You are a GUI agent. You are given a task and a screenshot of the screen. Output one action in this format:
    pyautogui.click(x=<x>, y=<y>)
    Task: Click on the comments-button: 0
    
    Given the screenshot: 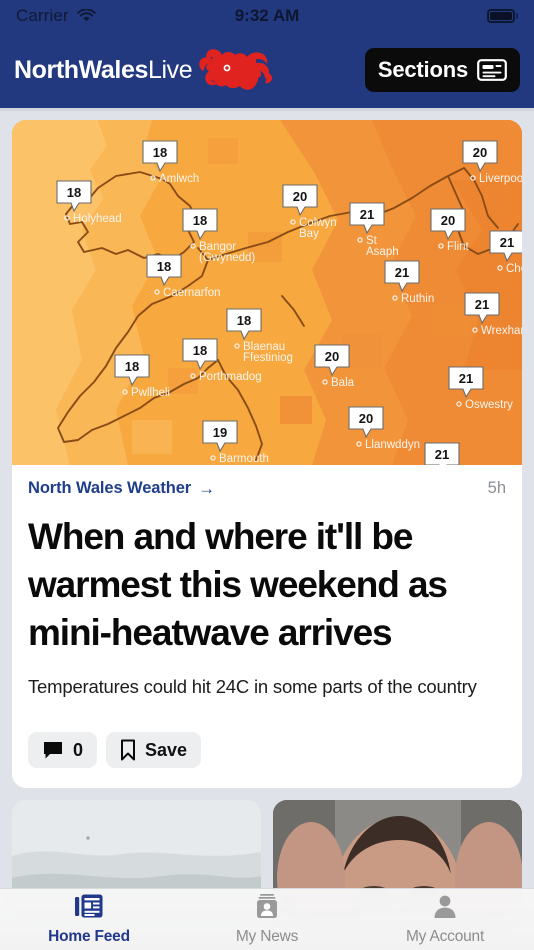 What is the action you would take?
    pyautogui.click(x=63, y=750)
    